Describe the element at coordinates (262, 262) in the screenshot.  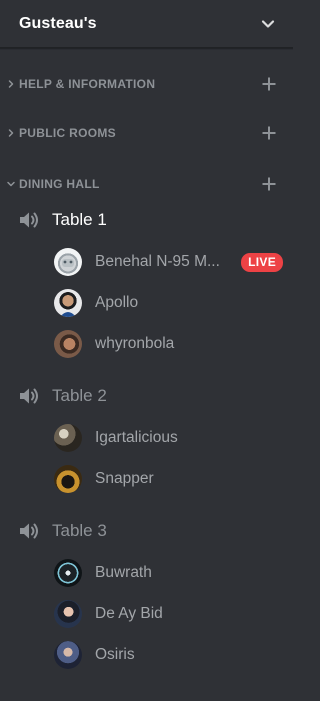
I see `live-badge: LIVE` at that location.